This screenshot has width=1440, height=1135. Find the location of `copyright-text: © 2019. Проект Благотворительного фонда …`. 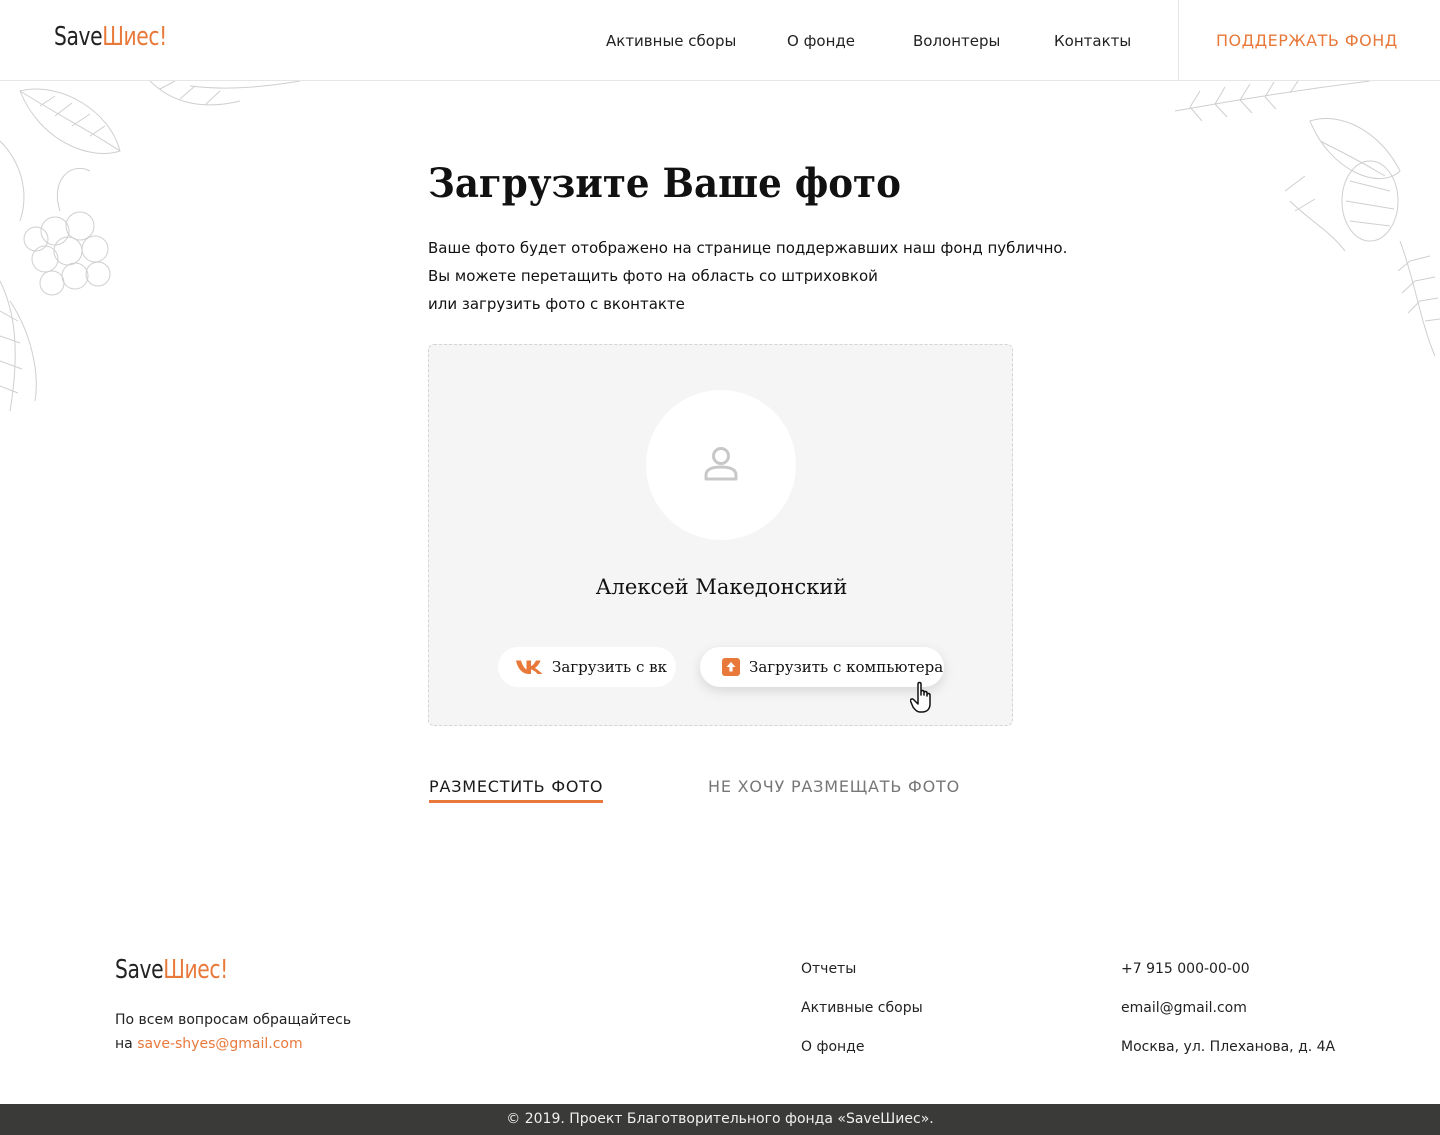

copyright-text: © 2019. Проект Благотворительного фонда … is located at coordinates (720, 1119).